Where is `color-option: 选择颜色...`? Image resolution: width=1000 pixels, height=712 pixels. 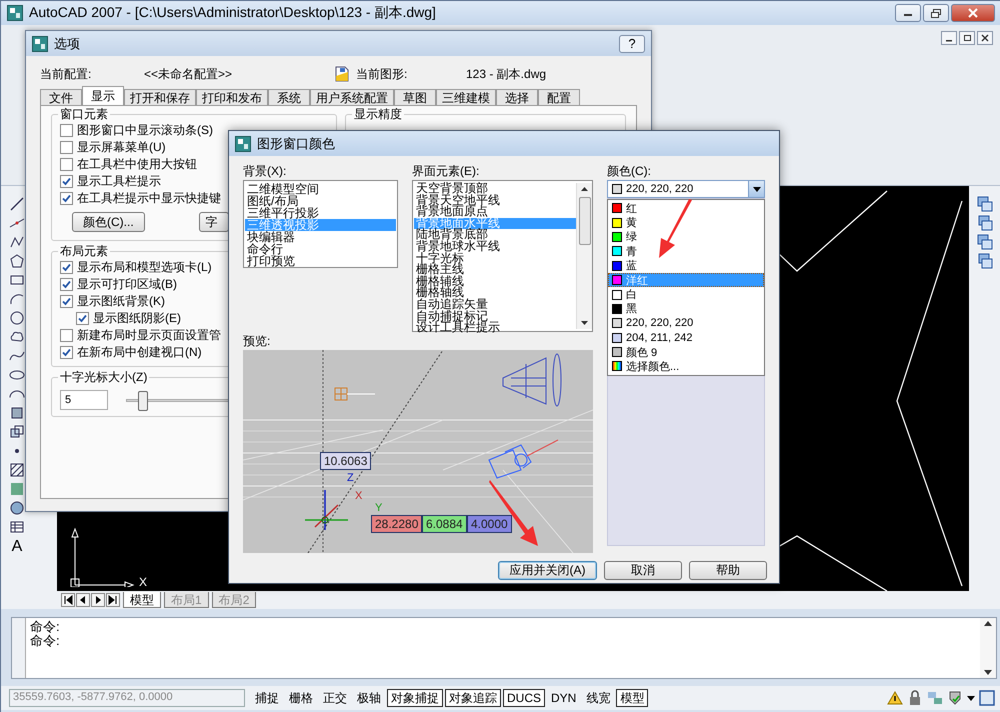
color-option: 选择颜色... is located at coordinates (686, 366).